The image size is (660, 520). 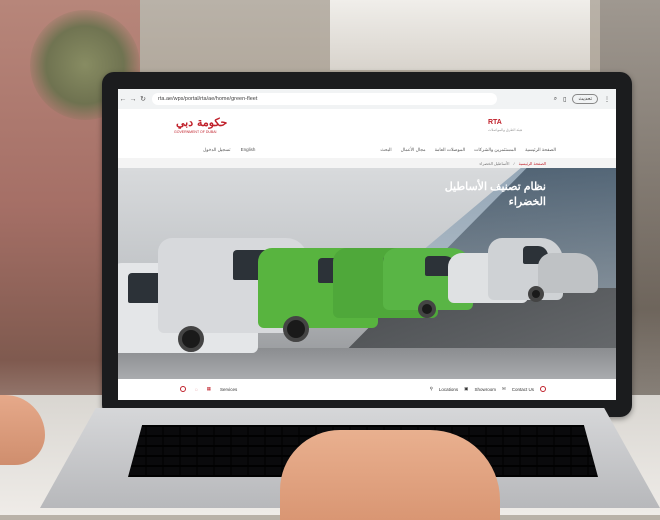 What do you see at coordinates (431, 388) in the screenshot?
I see `location-icon: ⚲` at bounding box center [431, 388].